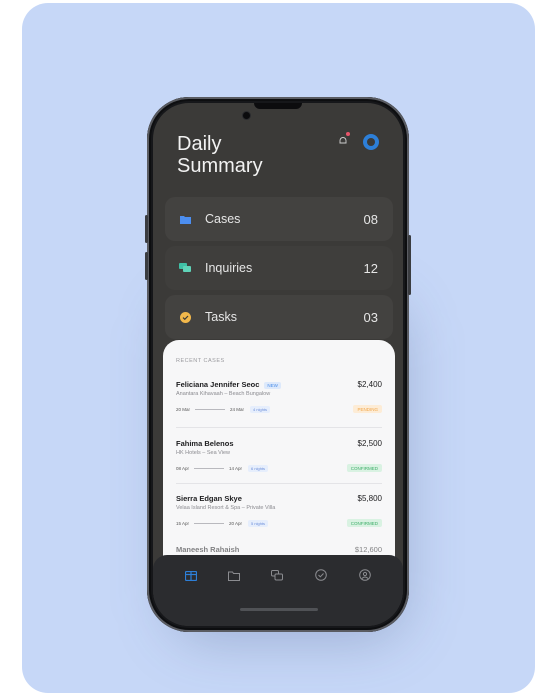 This screenshot has height=695, width=542. I want to click on nights-chip: 4 nights, so click(260, 409).